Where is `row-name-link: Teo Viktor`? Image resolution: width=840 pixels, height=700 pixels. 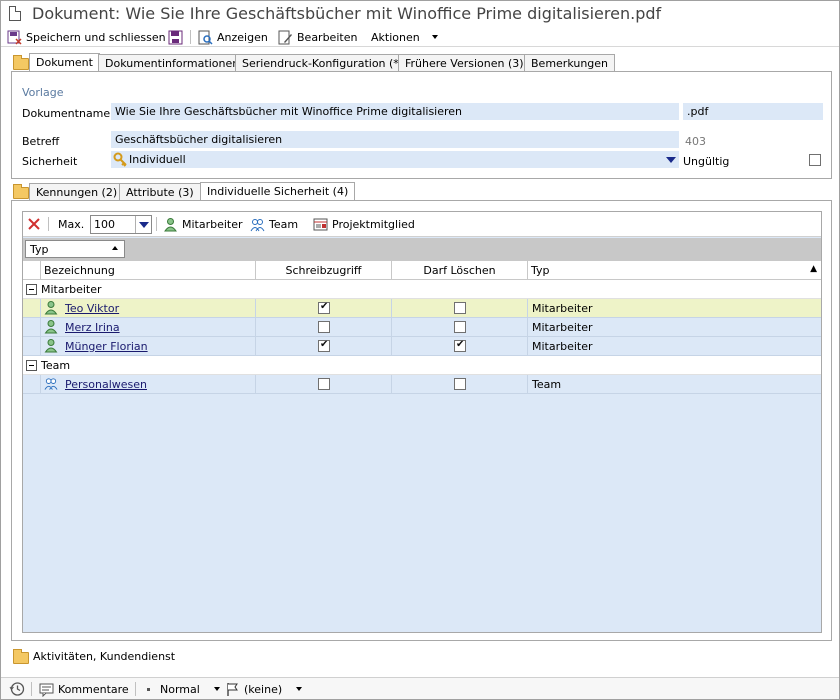 row-name-link: Teo Viktor is located at coordinates (92, 308).